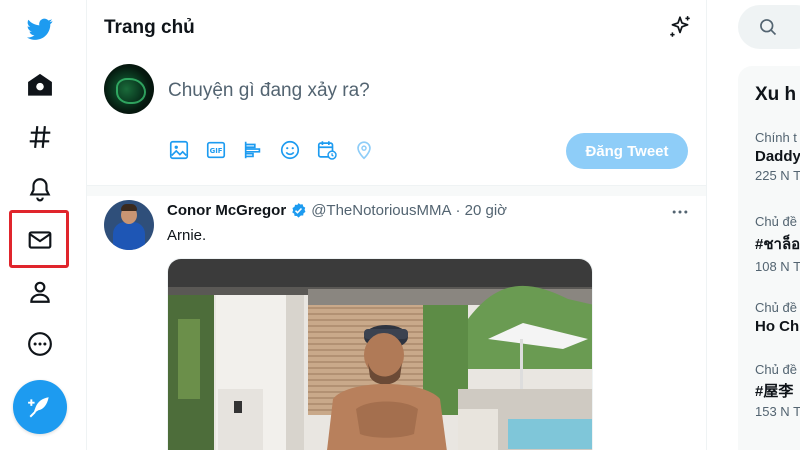 This screenshot has height=450, width=800. What do you see at coordinates (396, 191) in the screenshot?
I see `section-divider` at bounding box center [396, 191].